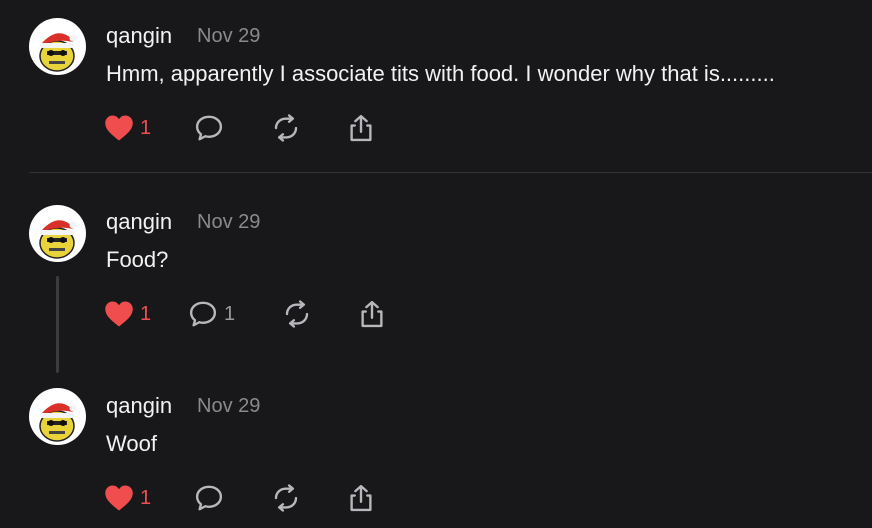 The image size is (872, 528). Describe the element at coordinates (57, 324) in the screenshot. I see `thread-line` at that location.